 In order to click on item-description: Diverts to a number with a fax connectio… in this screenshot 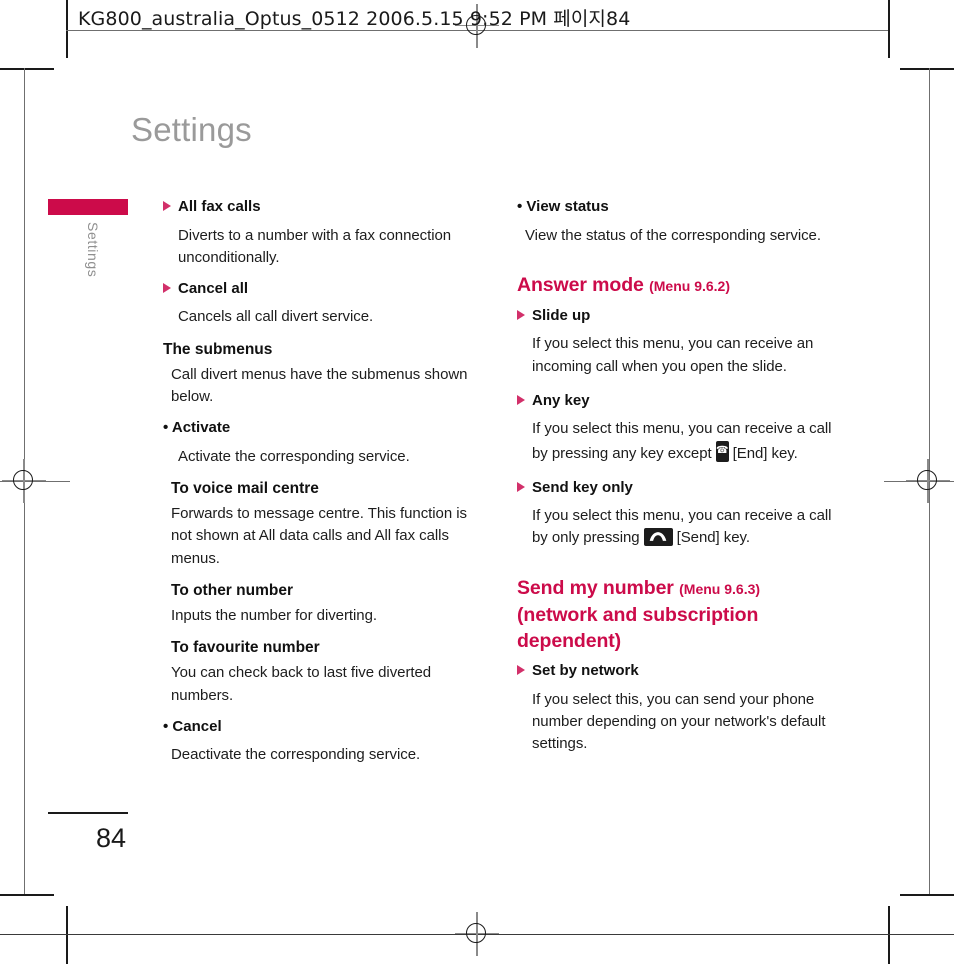, I will do `click(315, 246)`.